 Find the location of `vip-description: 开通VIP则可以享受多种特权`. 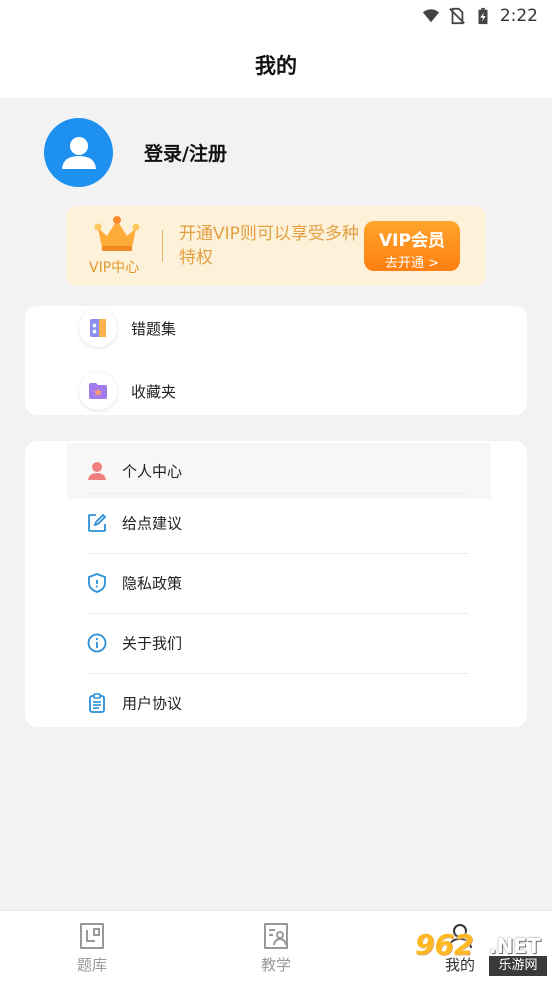

vip-description: 开通VIP则可以享受多种特权 is located at coordinates (269, 246).